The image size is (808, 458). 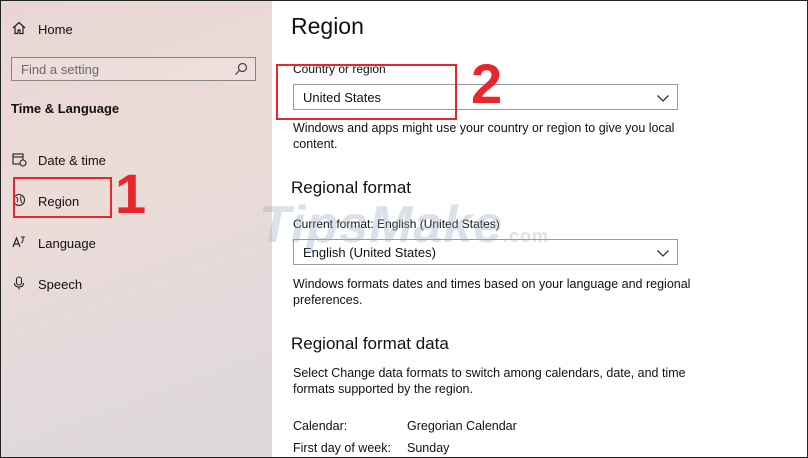 I want to click on watermark: TipsMake.com, so click(x=404, y=225).